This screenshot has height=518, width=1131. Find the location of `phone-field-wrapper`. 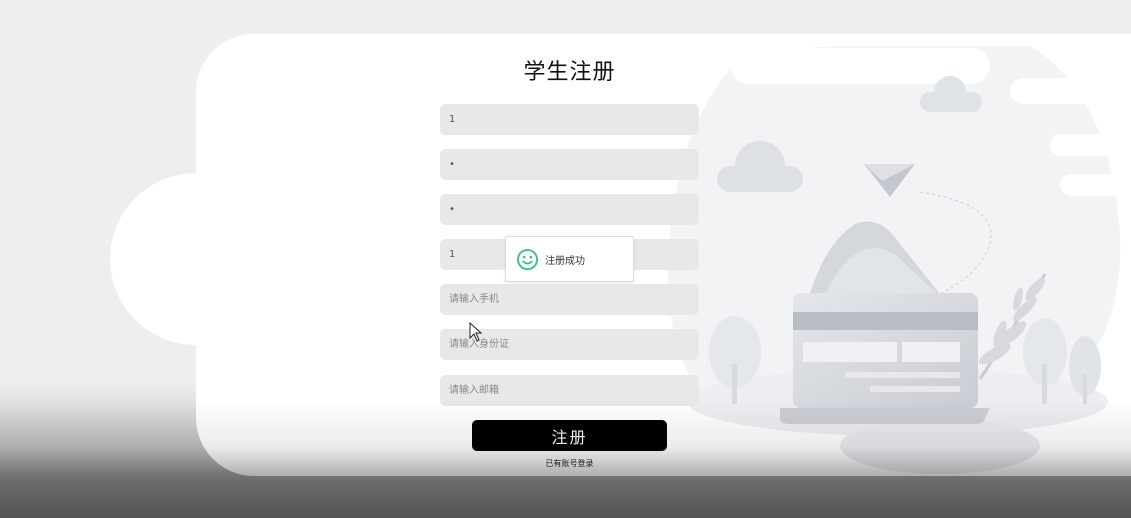

phone-field-wrapper is located at coordinates (569, 299).